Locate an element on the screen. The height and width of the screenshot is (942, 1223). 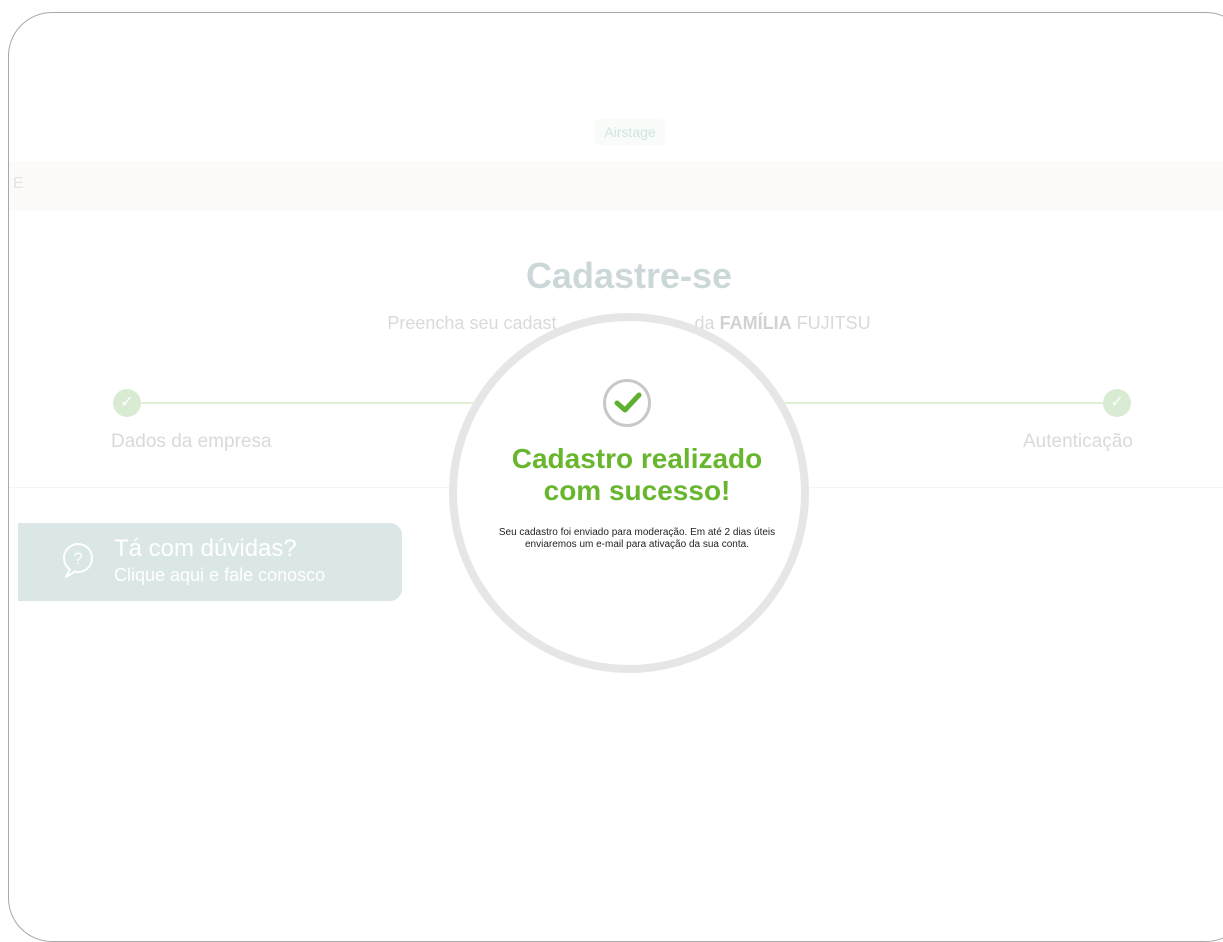
page-title: Cadastre-se is located at coordinates (629, 275).